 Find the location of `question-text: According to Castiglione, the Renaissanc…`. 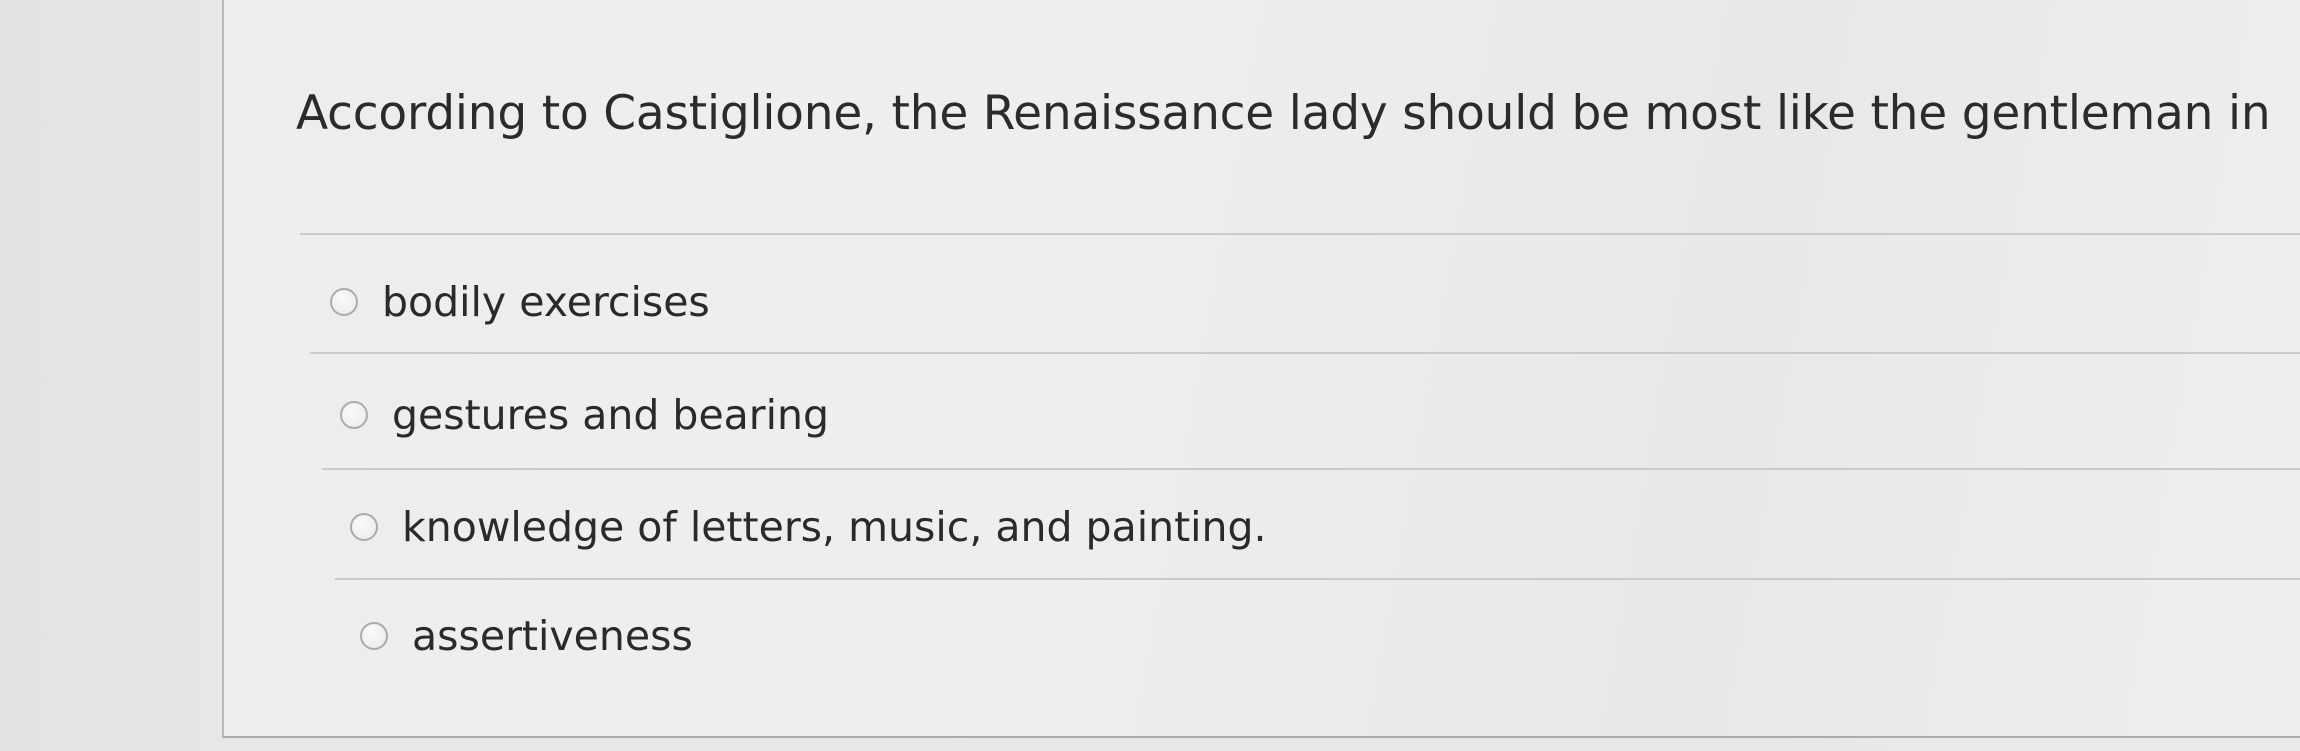

question-text: According to Castiglione, the Renaissanc… is located at coordinates (1283, 113).